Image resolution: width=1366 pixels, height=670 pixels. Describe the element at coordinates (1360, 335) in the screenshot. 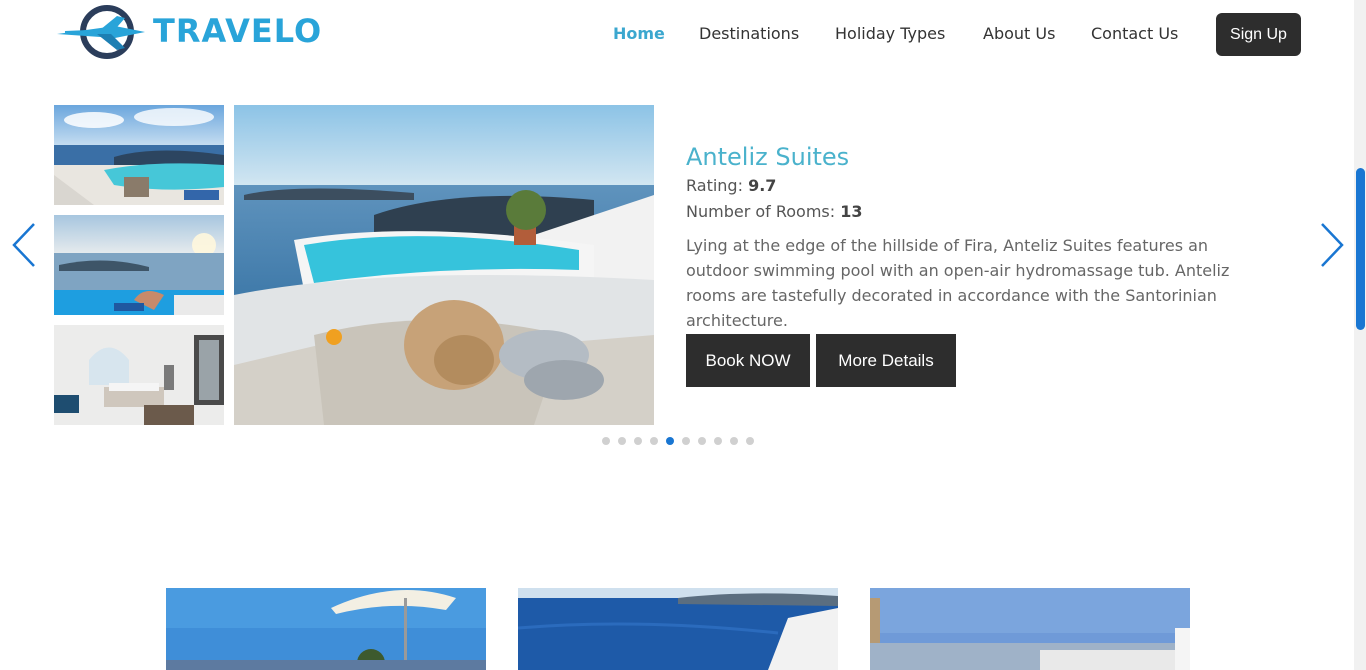

I see `page-scrollbar` at that location.